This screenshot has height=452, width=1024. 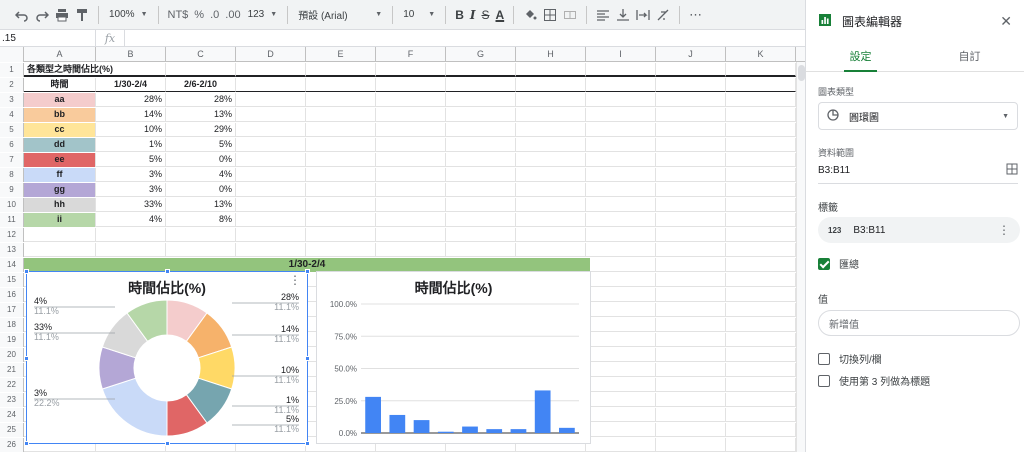 I want to click on undo-icon, so click(x=22, y=15).